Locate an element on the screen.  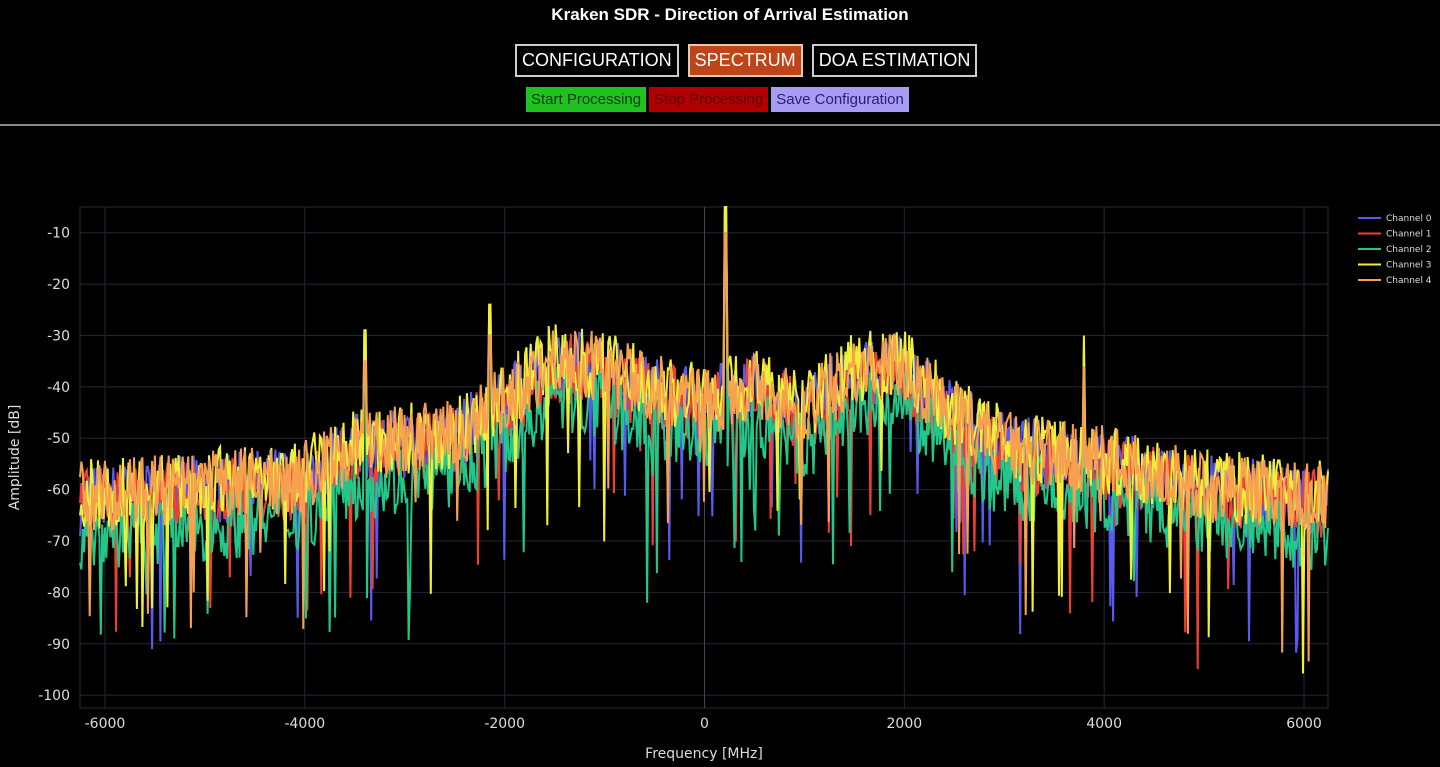
y-tick-label: -20 is located at coordinates (58, 285).